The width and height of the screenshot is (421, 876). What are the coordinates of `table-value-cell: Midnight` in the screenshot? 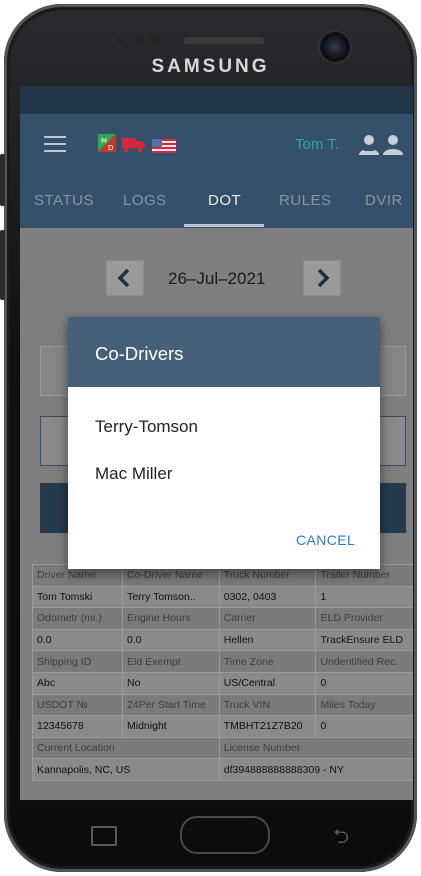 It's located at (171, 726).